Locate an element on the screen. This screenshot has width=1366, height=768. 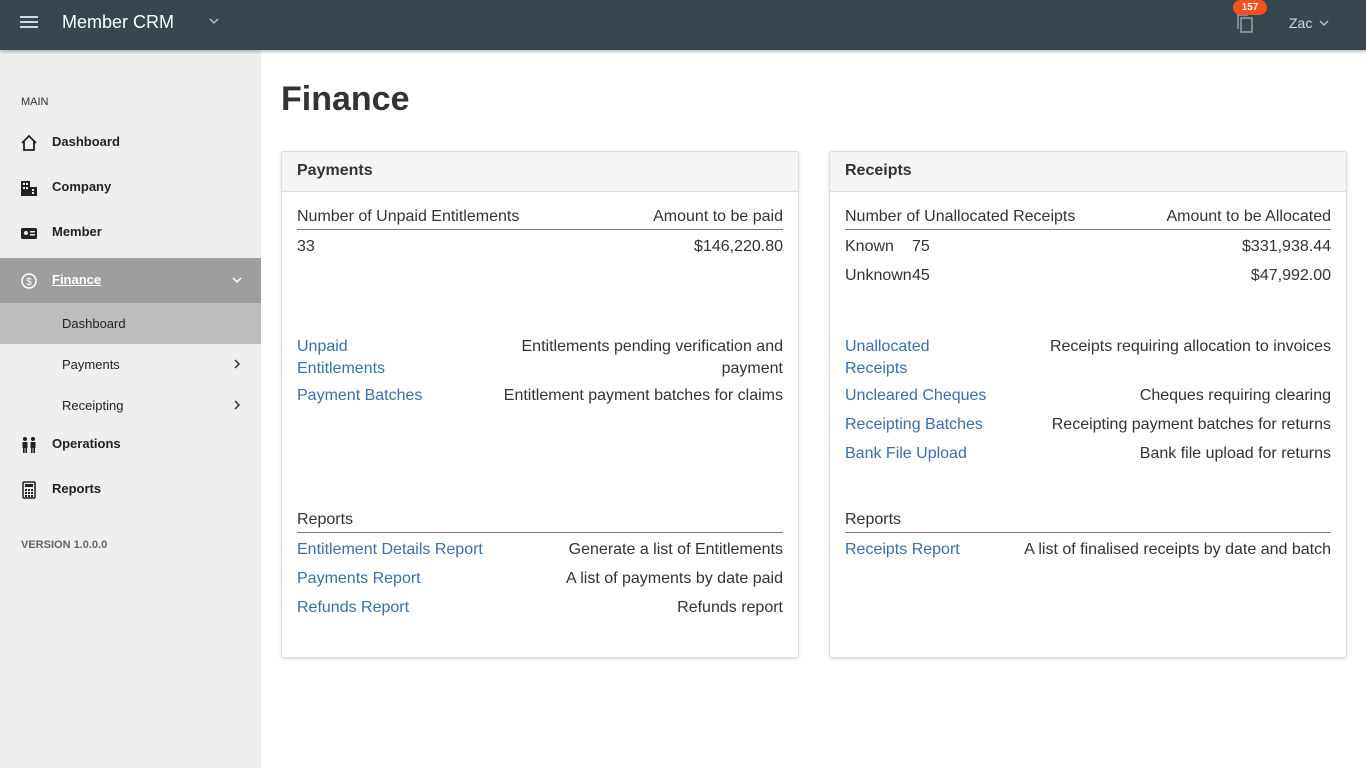
sidebar-subitem-label: Receipting is located at coordinates (93, 405).